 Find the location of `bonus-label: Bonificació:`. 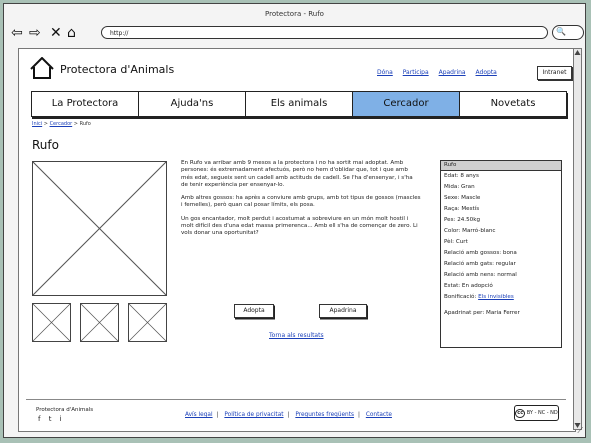

bonus-label: Bonificació: is located at coordinates (460, 297).